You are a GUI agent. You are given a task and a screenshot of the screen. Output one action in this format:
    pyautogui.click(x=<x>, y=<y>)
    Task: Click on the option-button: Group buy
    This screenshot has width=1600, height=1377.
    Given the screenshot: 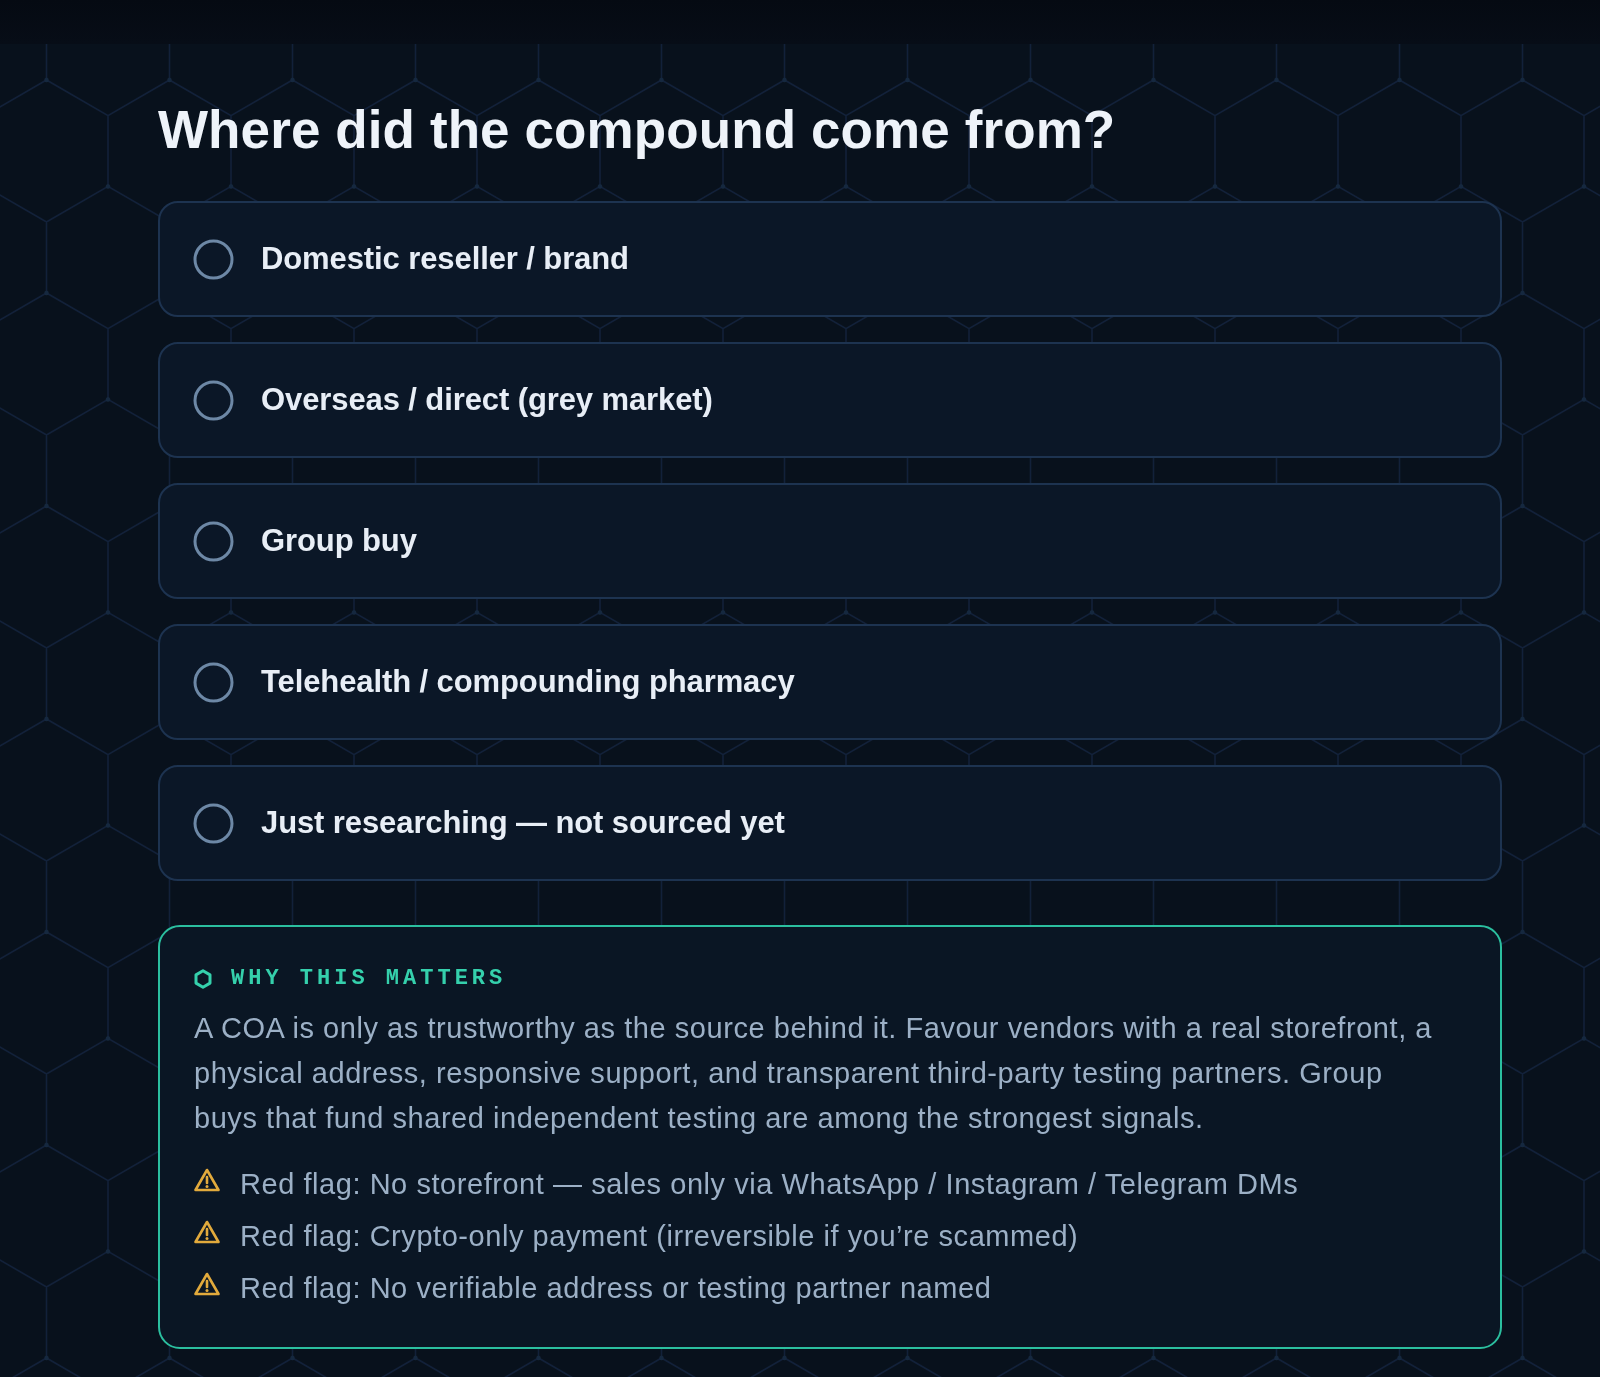 What is the action you would take?
    pyautogui.click(x=830, y=541)
    